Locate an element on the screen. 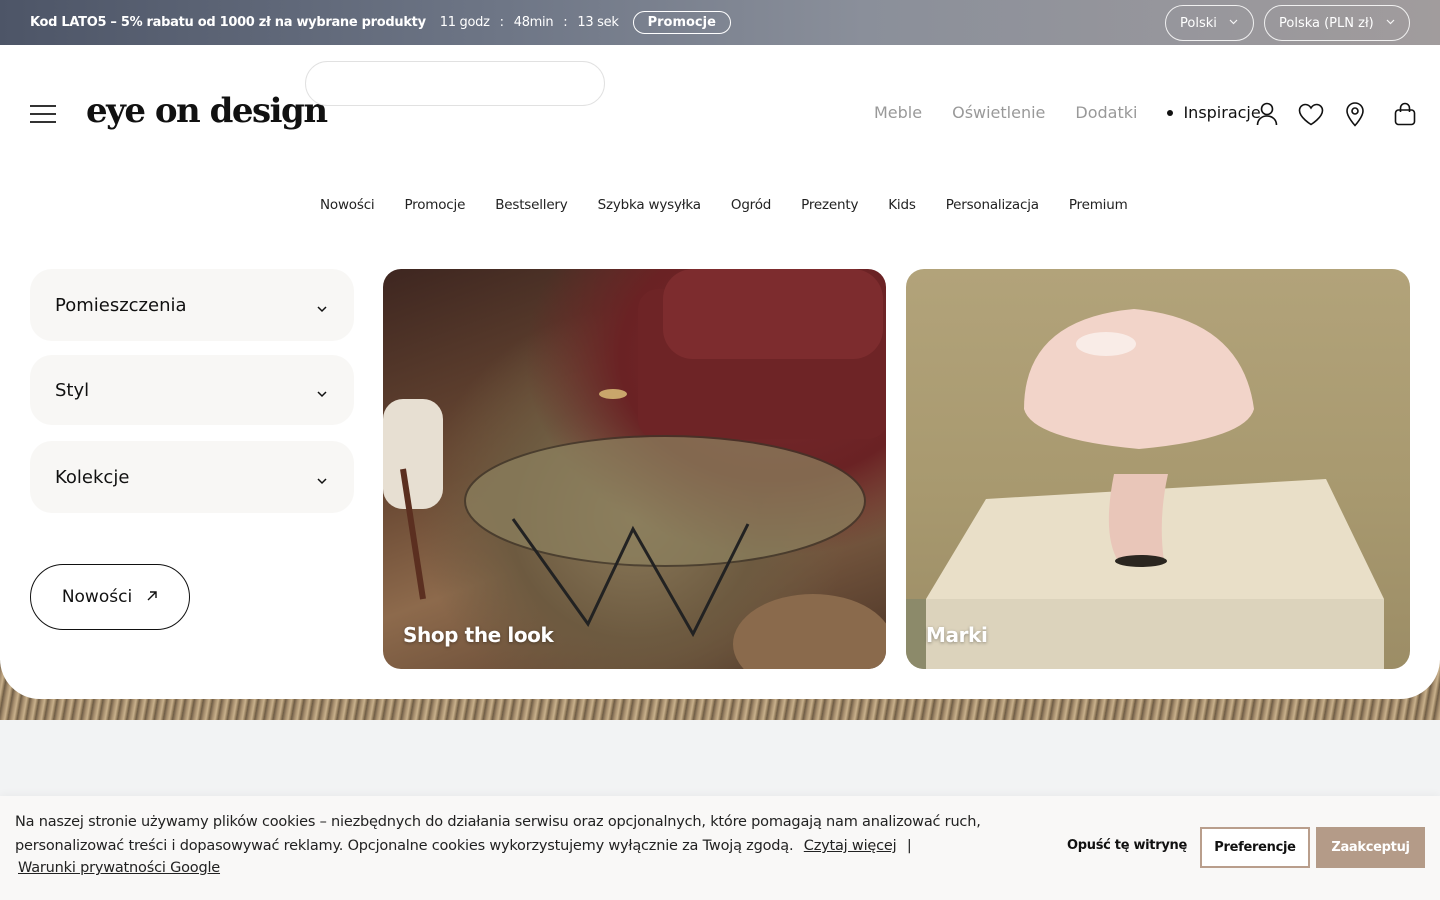  leave-site-button: Opuść tę witrynę is located at coordinates (1127, 845).